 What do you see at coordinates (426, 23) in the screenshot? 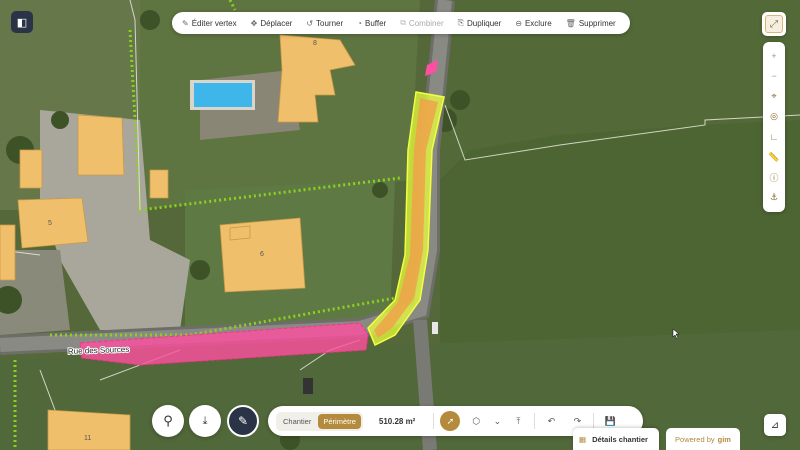
I see `combine-label: Combiner` at bounding box center [426, 23].